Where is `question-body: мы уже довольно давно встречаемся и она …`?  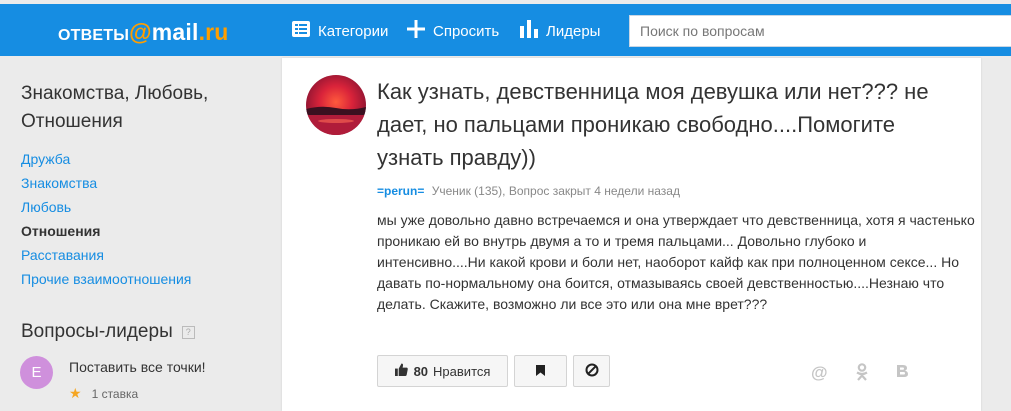 question-body: мы уже довольно давно встречаемся и она … is located at coordinates (676, 262).